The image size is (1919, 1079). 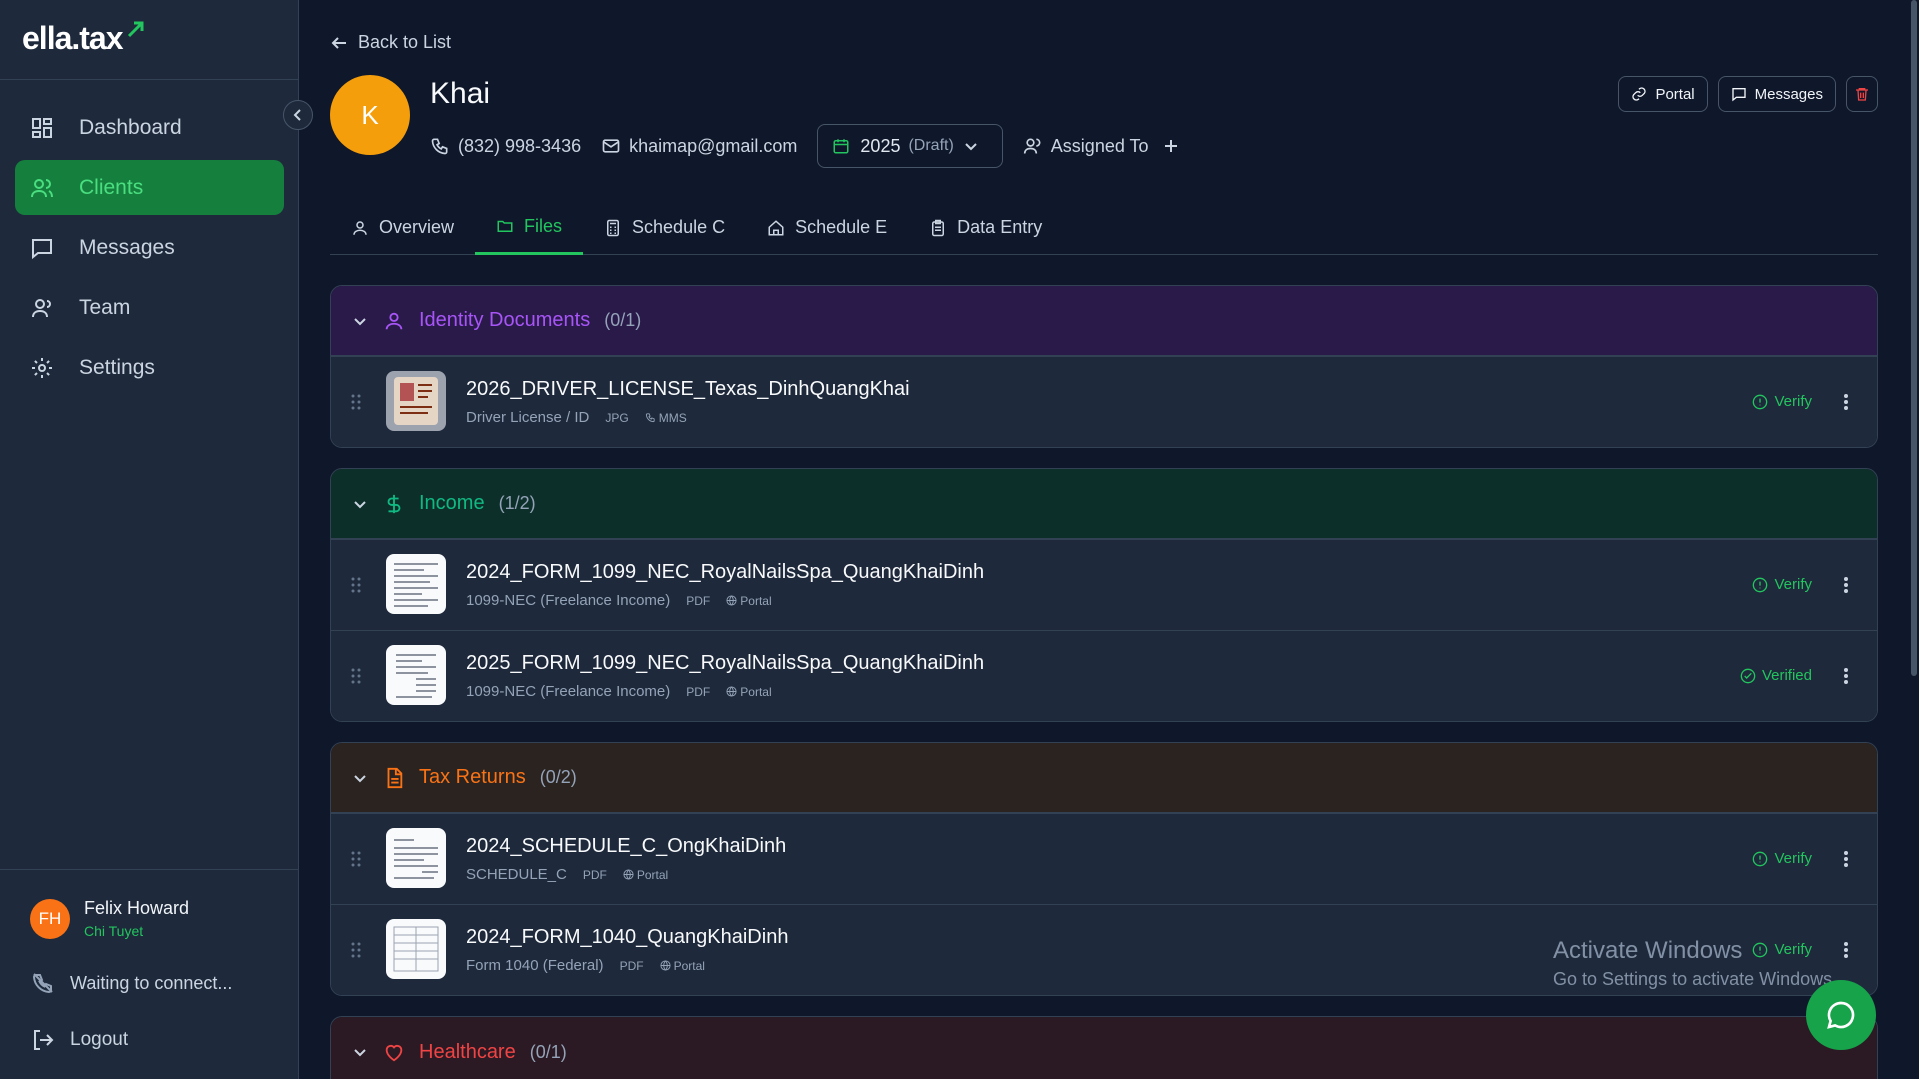 I want to click on tab-label: Schedule E, so click(x=841, y=227).